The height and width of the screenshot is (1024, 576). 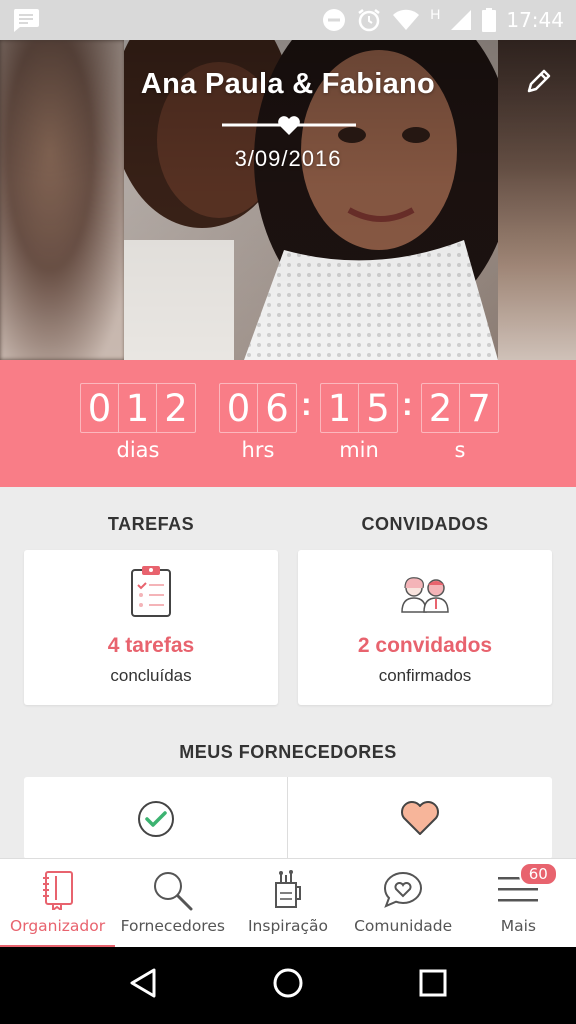 I want to click on search-icon, so click(x=173, y=890).